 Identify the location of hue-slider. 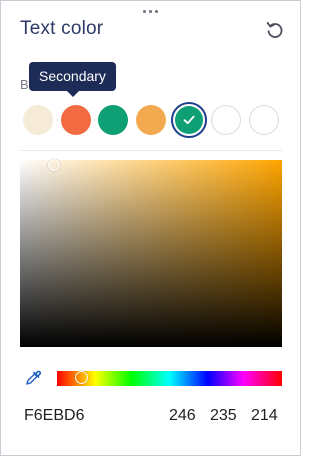
(169, 378).